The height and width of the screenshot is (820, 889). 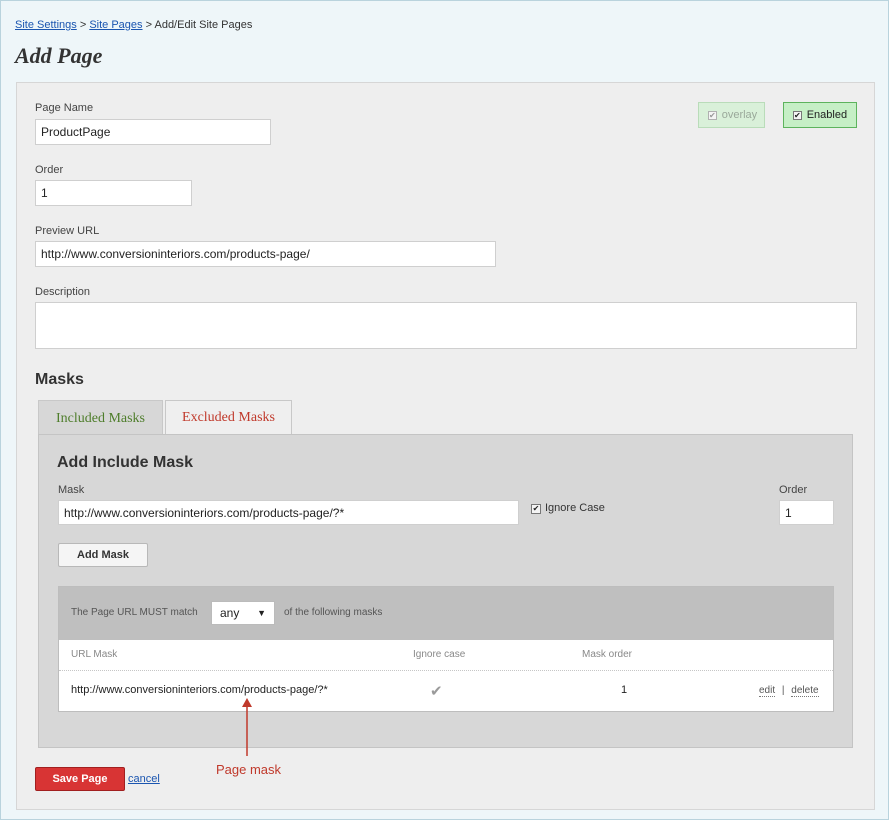 I want to click on breadcrumb-current: Add/Edit Site Pages, so click(x=203, y=25).